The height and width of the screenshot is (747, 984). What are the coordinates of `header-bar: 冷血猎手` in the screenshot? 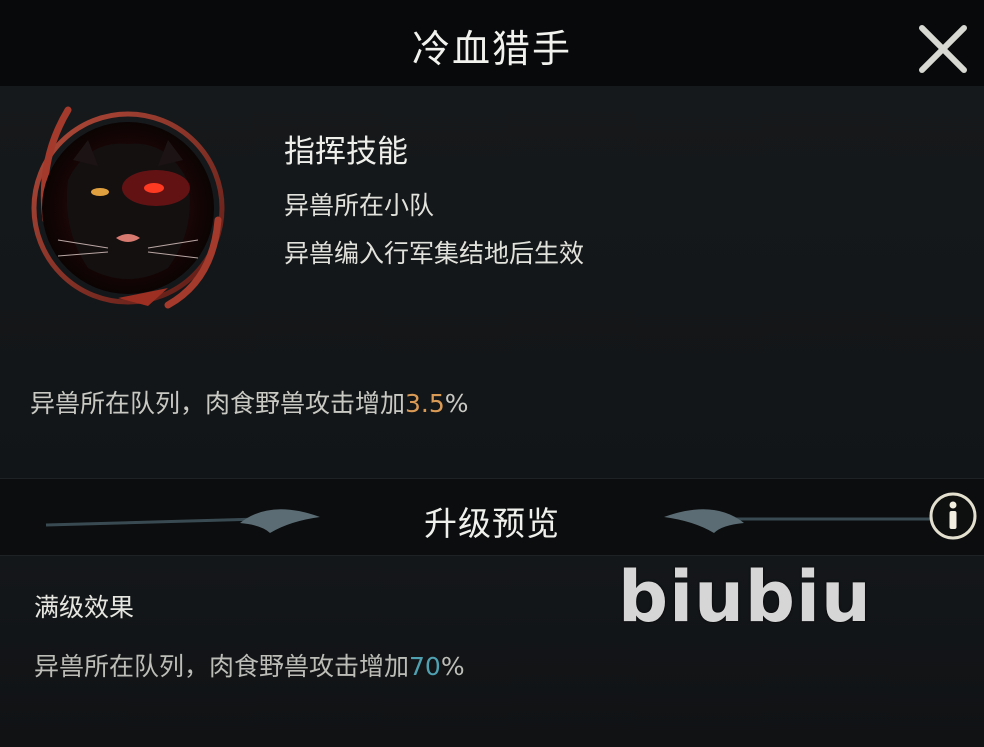 It's located at (492, 43).